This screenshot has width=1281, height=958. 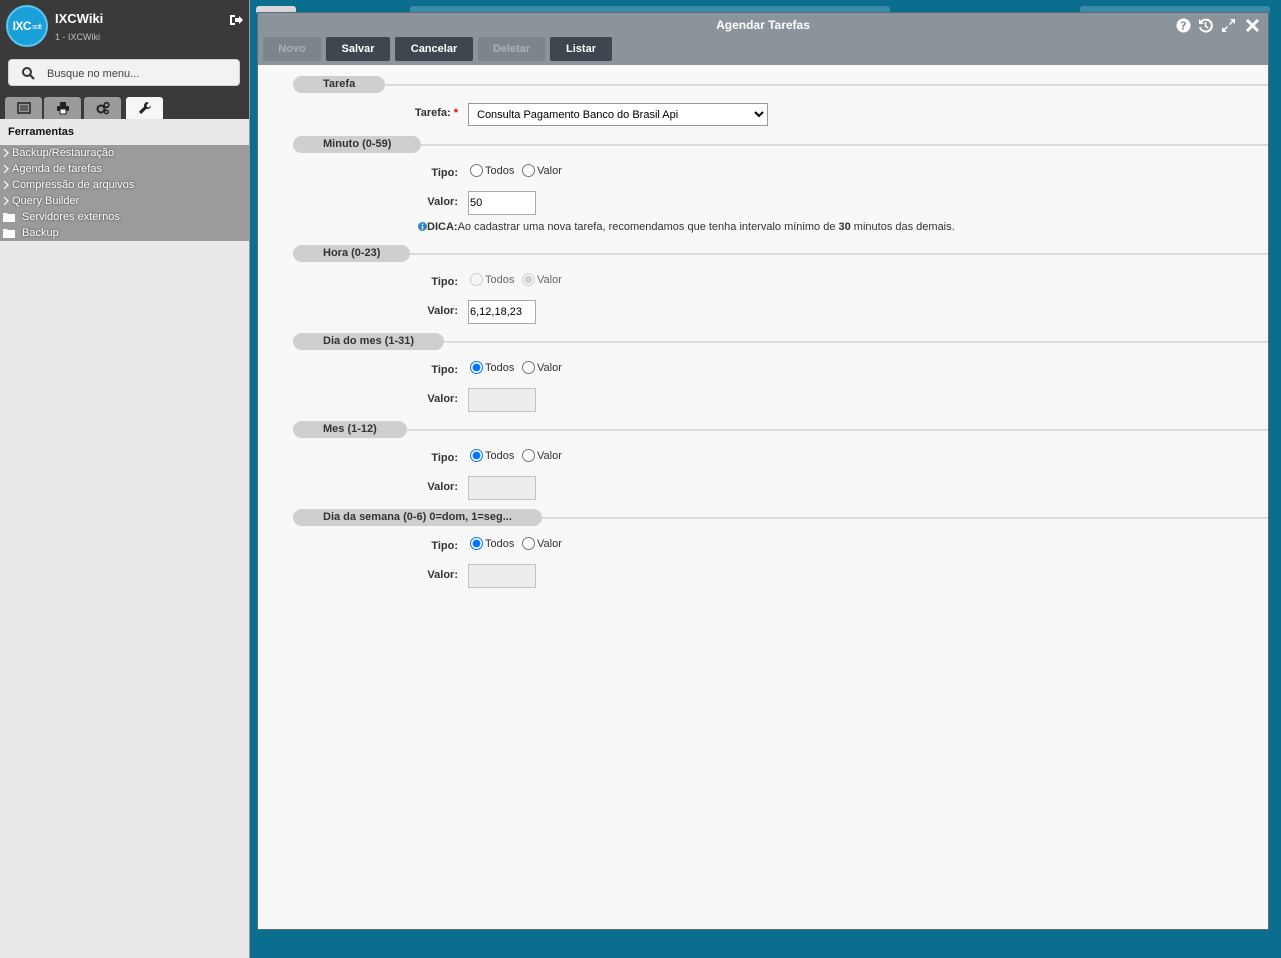 I want to click on dia-mes-valor-label: Valor:, so click(x=442, y=399).